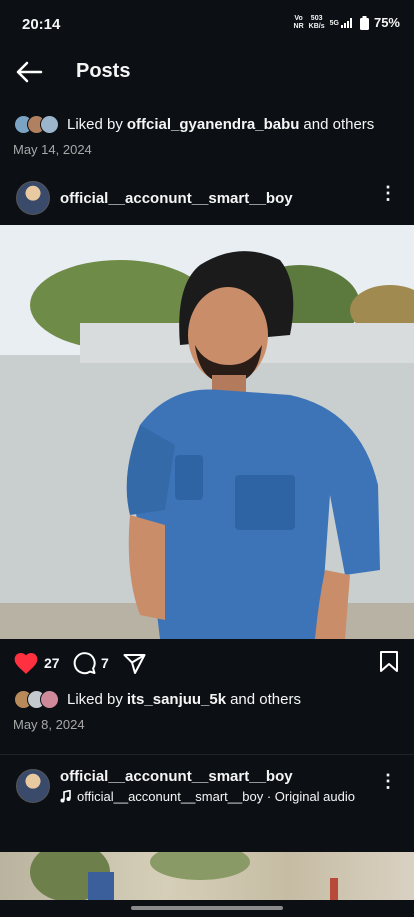 This screenshot has height=917, width=414. I want to click on nr-label: NR, so click(298, 26).